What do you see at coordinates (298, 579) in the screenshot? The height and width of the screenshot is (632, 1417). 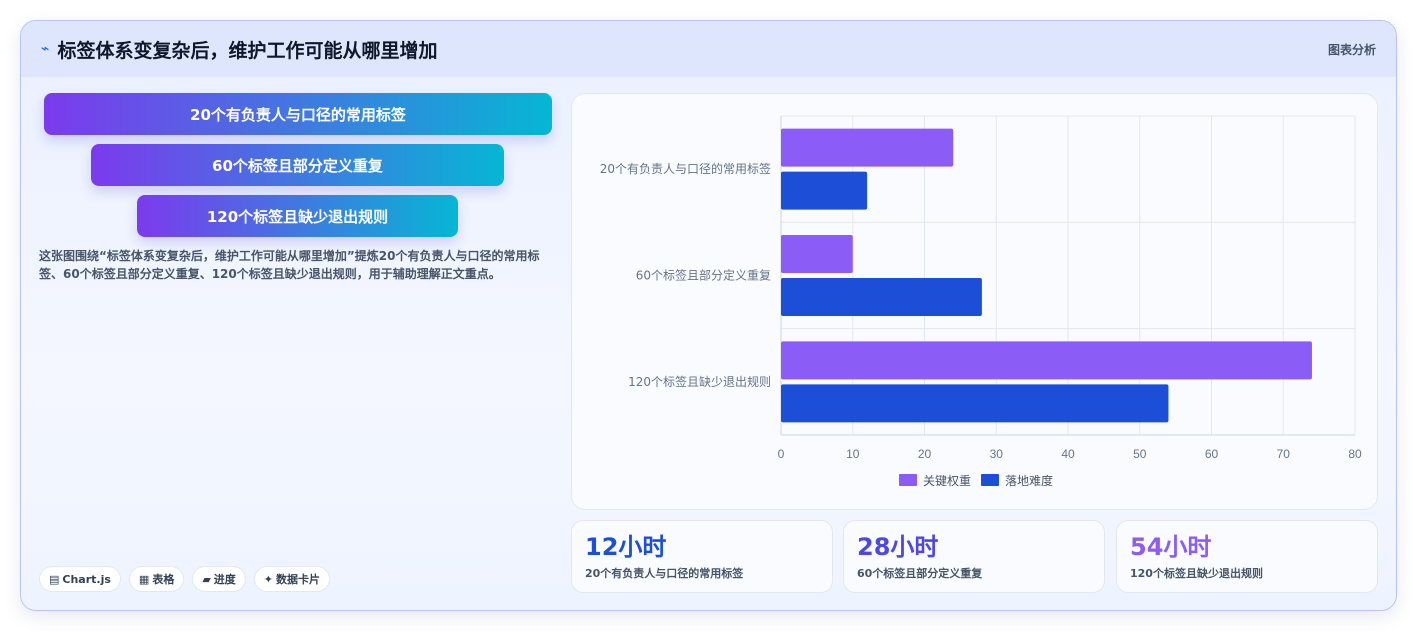 I see `tag-label: 数据卡片` at bounding box center [298, 579].